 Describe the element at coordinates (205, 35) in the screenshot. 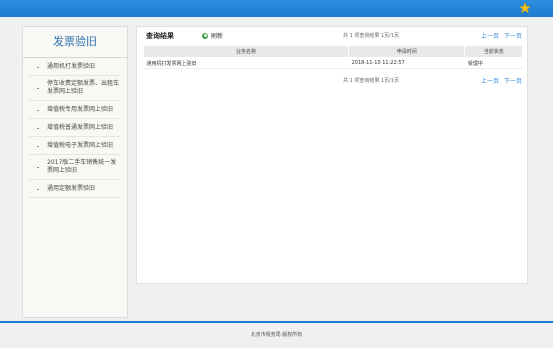

I see `refresh-icon` at that location.